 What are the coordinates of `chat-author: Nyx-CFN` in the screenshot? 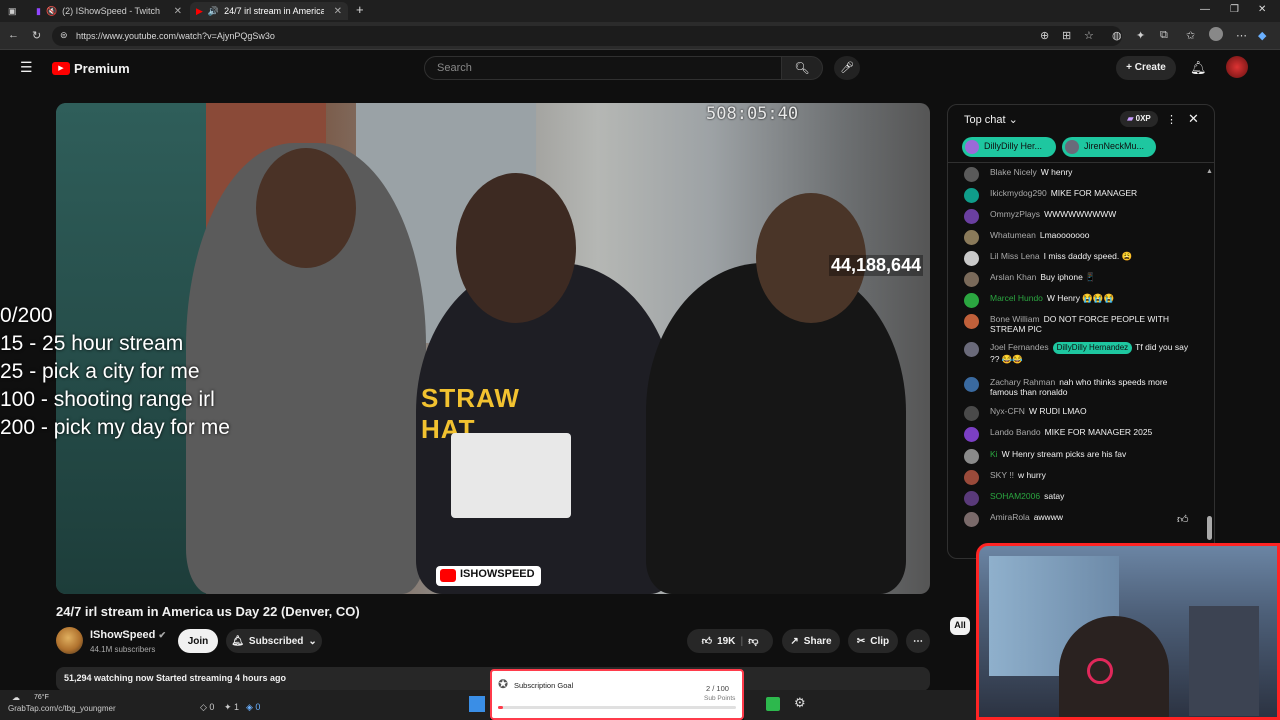 It's located at (1007, 411).